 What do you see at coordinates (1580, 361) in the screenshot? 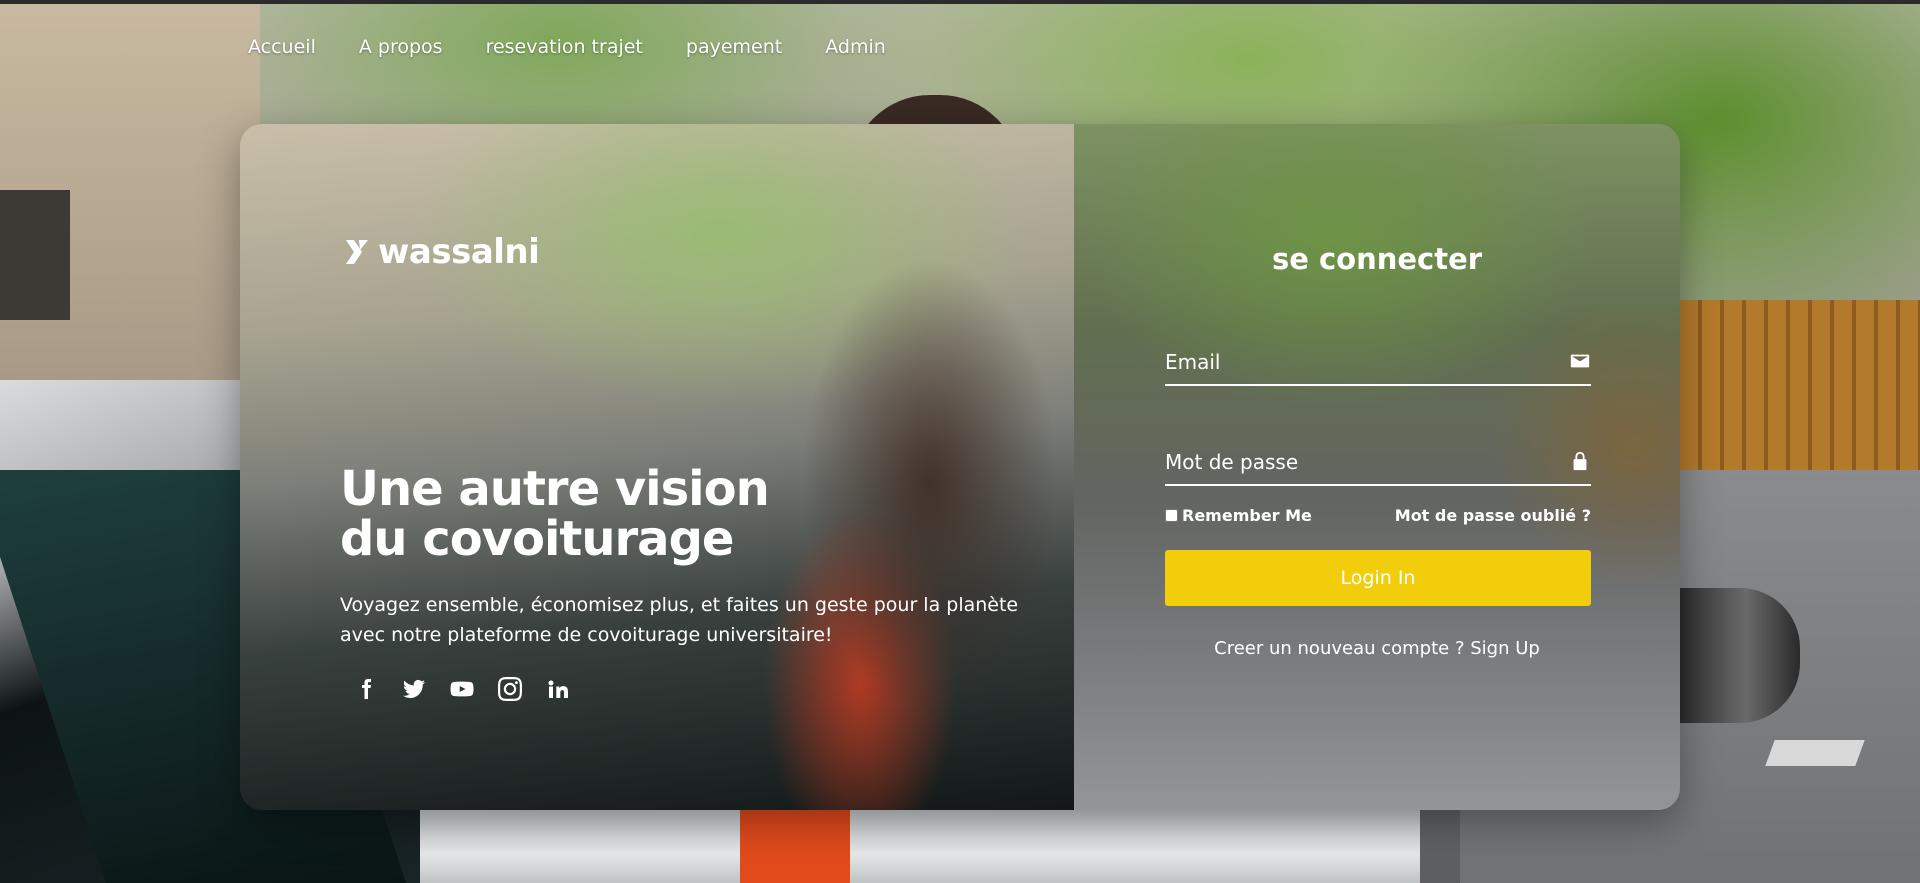
I see `mail-icon` at bounding box center [1580, 361].